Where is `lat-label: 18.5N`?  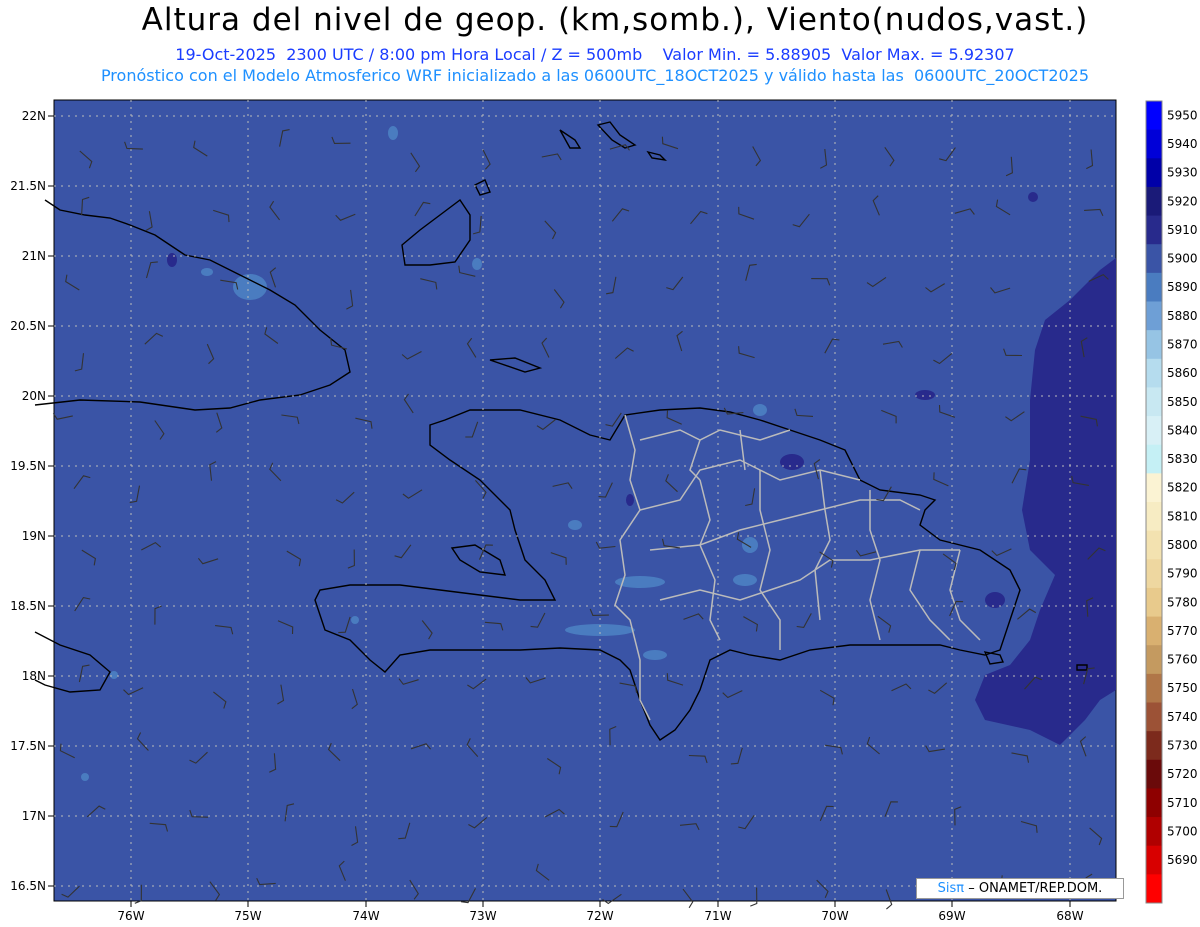
lat-label: 18.5N is located at coordinates (28, 606).